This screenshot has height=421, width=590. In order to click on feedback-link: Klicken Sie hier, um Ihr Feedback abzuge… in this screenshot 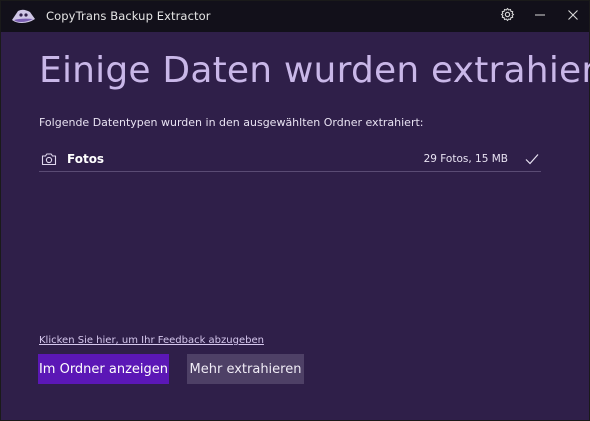, I will do `click(151, 340)`.